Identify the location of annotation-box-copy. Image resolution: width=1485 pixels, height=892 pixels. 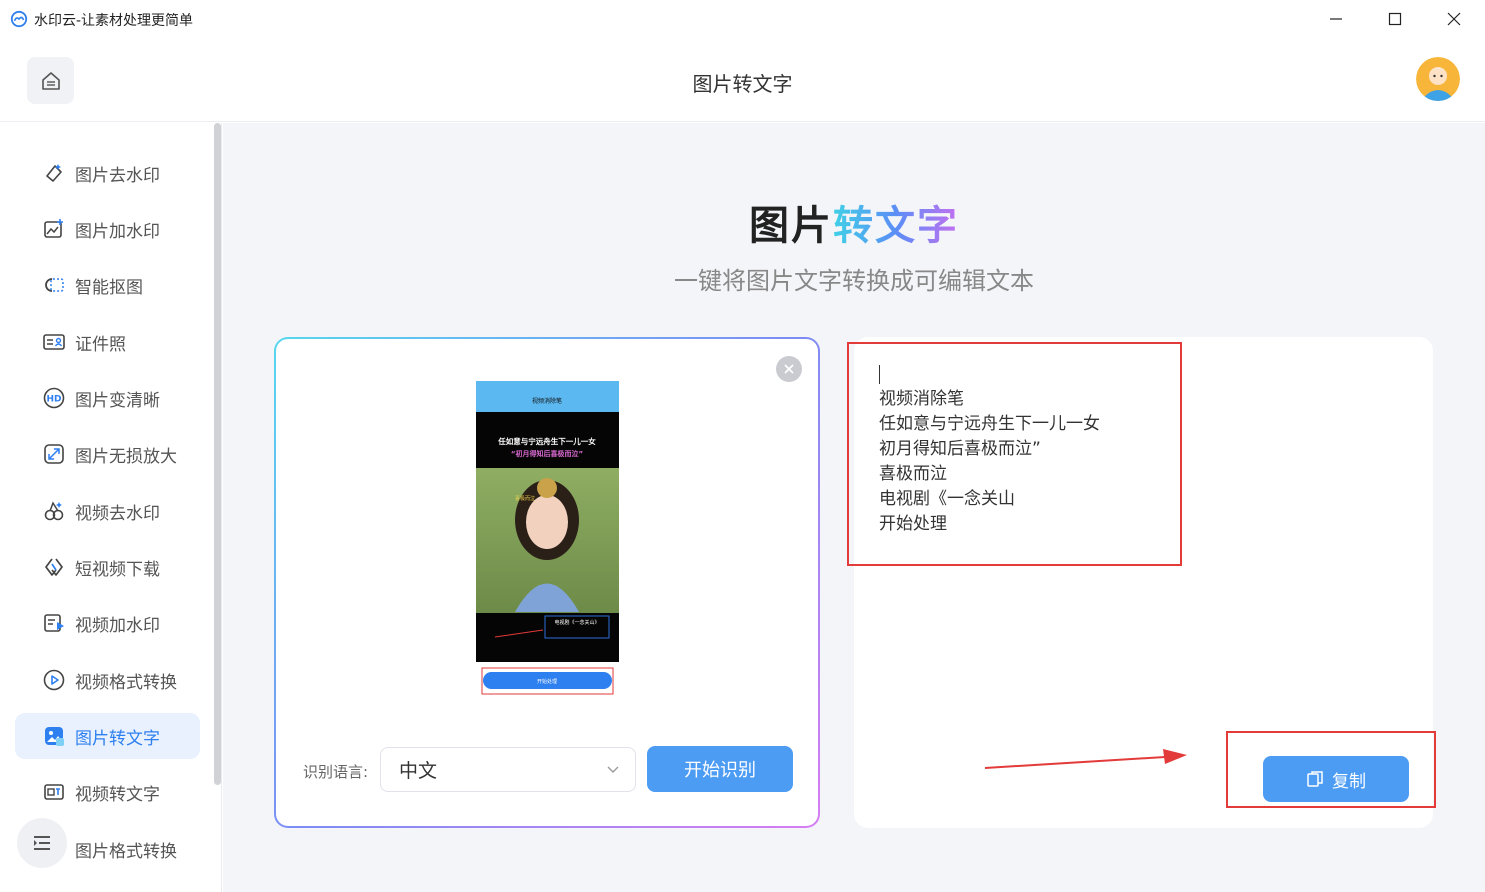
(1331, 769).